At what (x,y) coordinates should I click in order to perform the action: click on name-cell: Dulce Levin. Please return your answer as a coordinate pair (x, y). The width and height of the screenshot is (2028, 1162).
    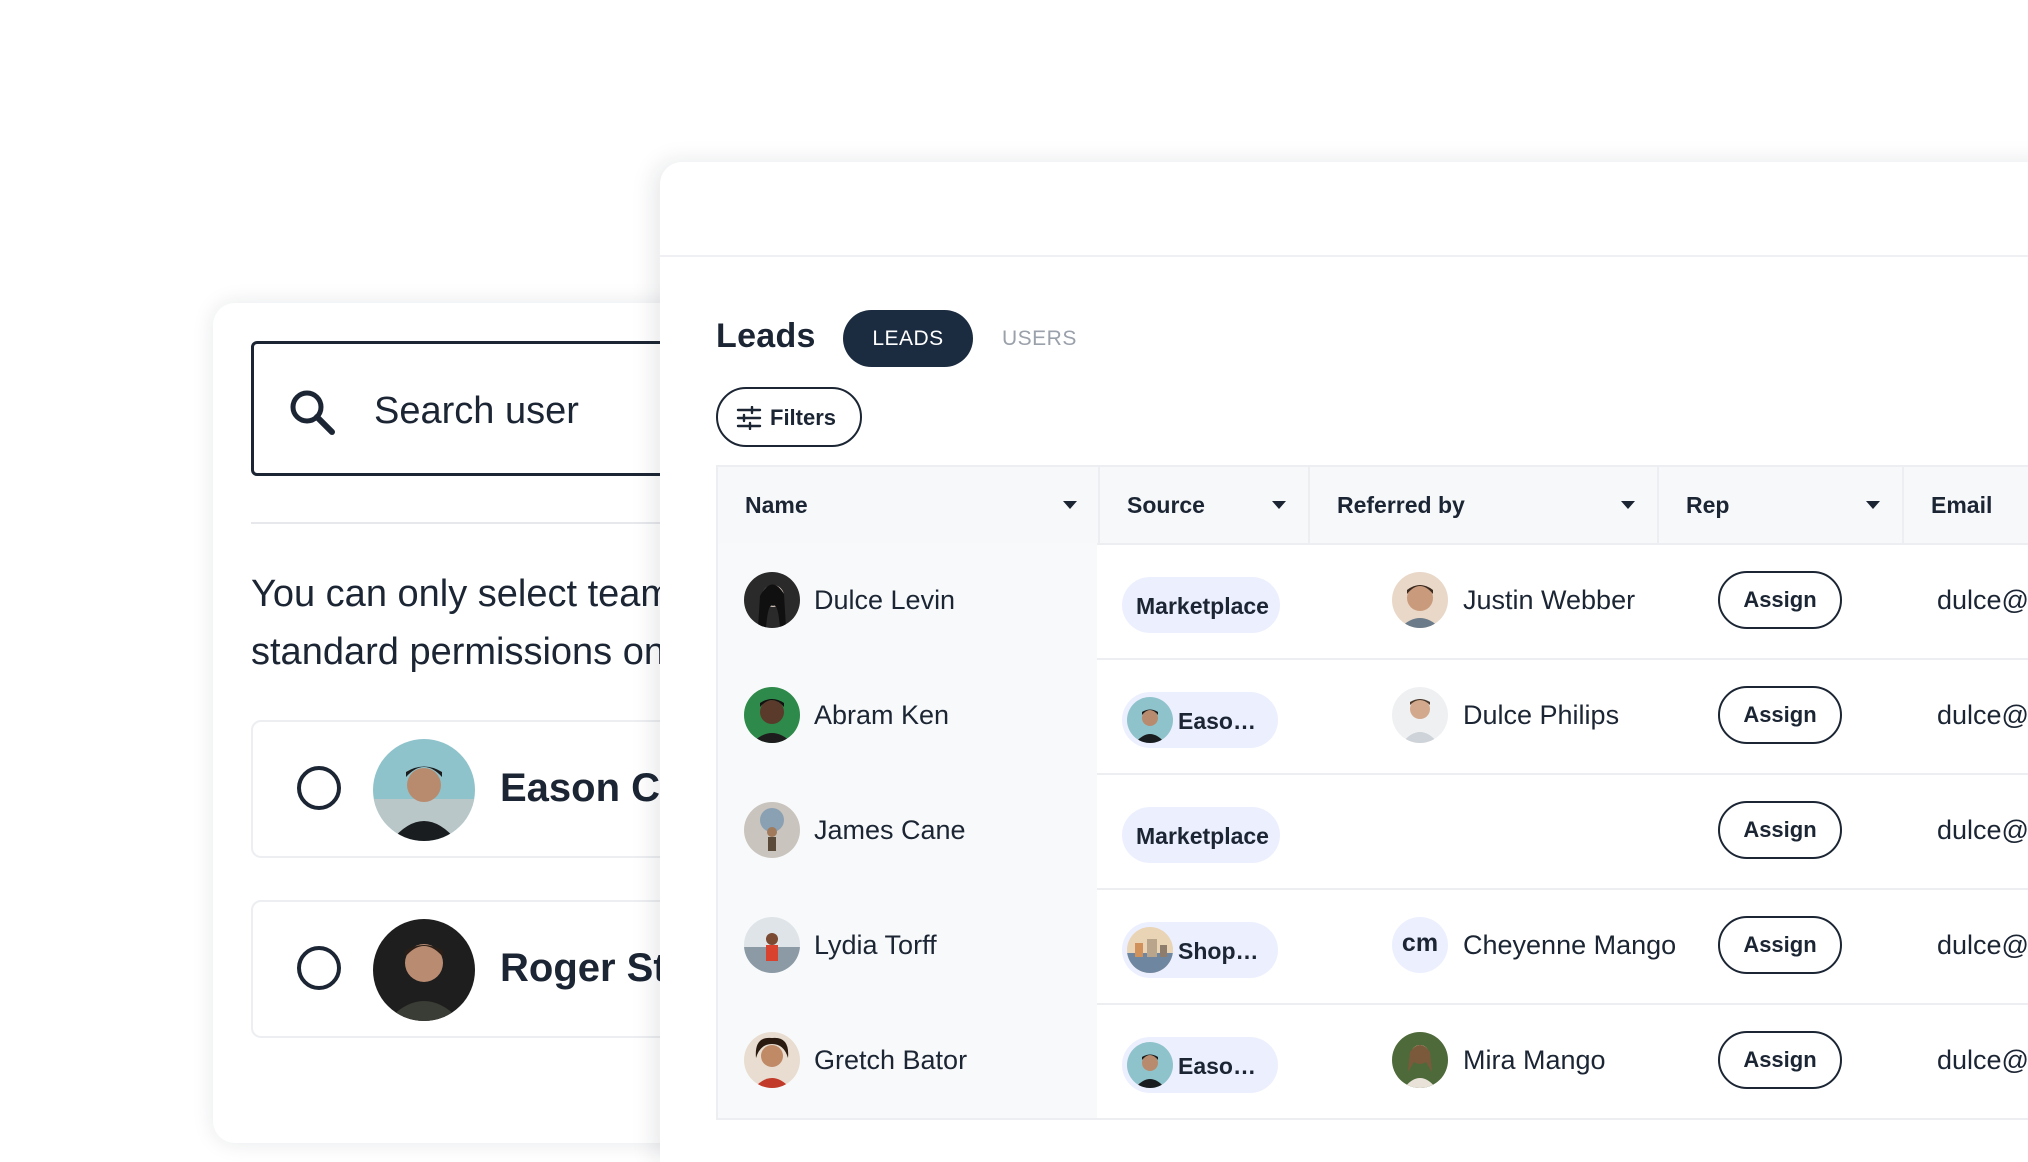
    Looking at the image, I should click on (906, 600).